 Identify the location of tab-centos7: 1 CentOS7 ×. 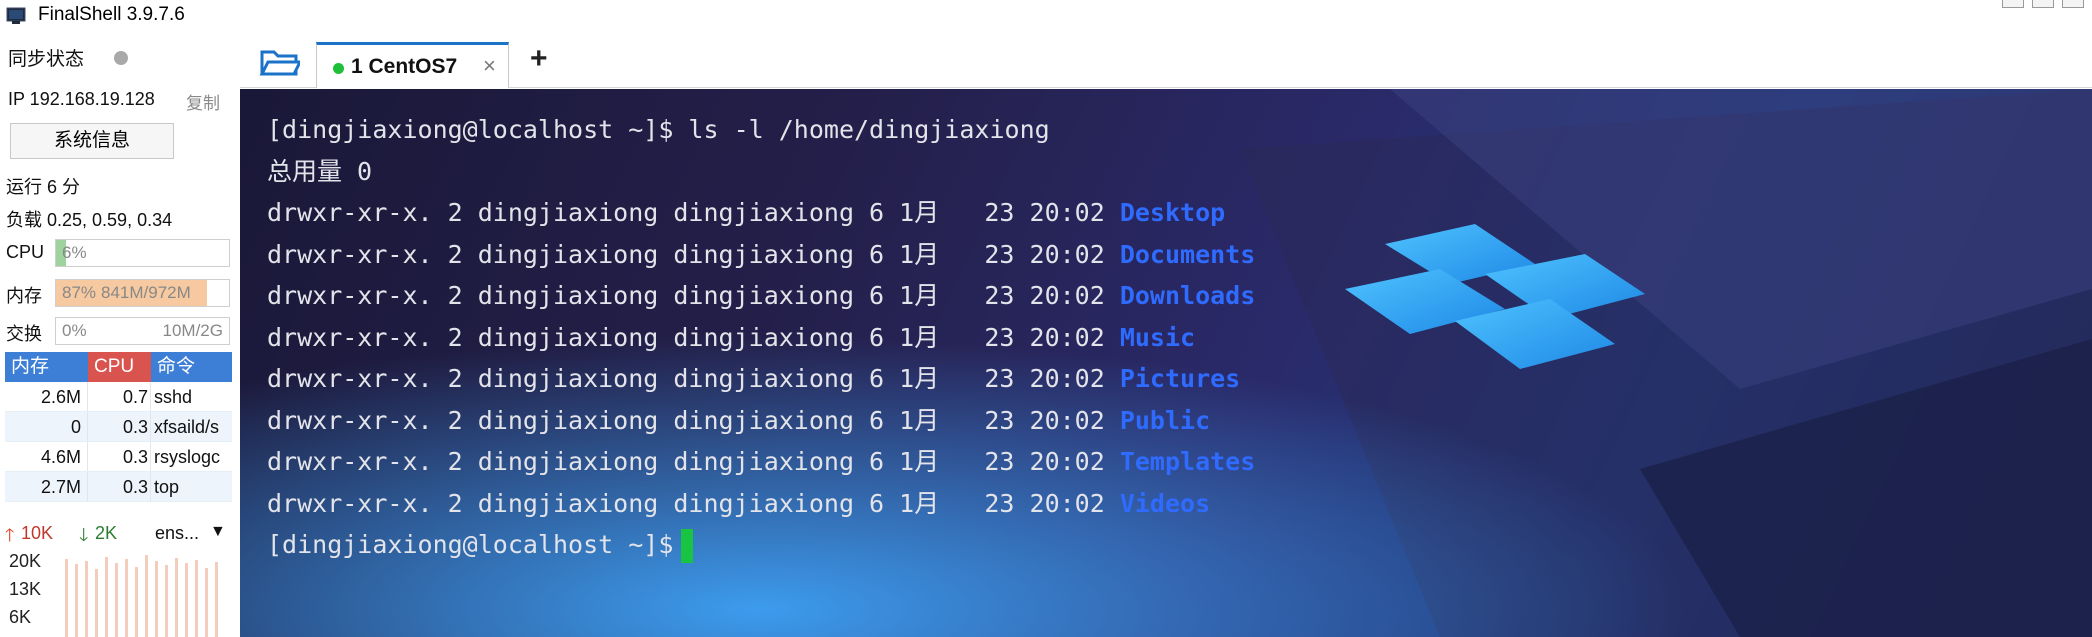
(412, 65).